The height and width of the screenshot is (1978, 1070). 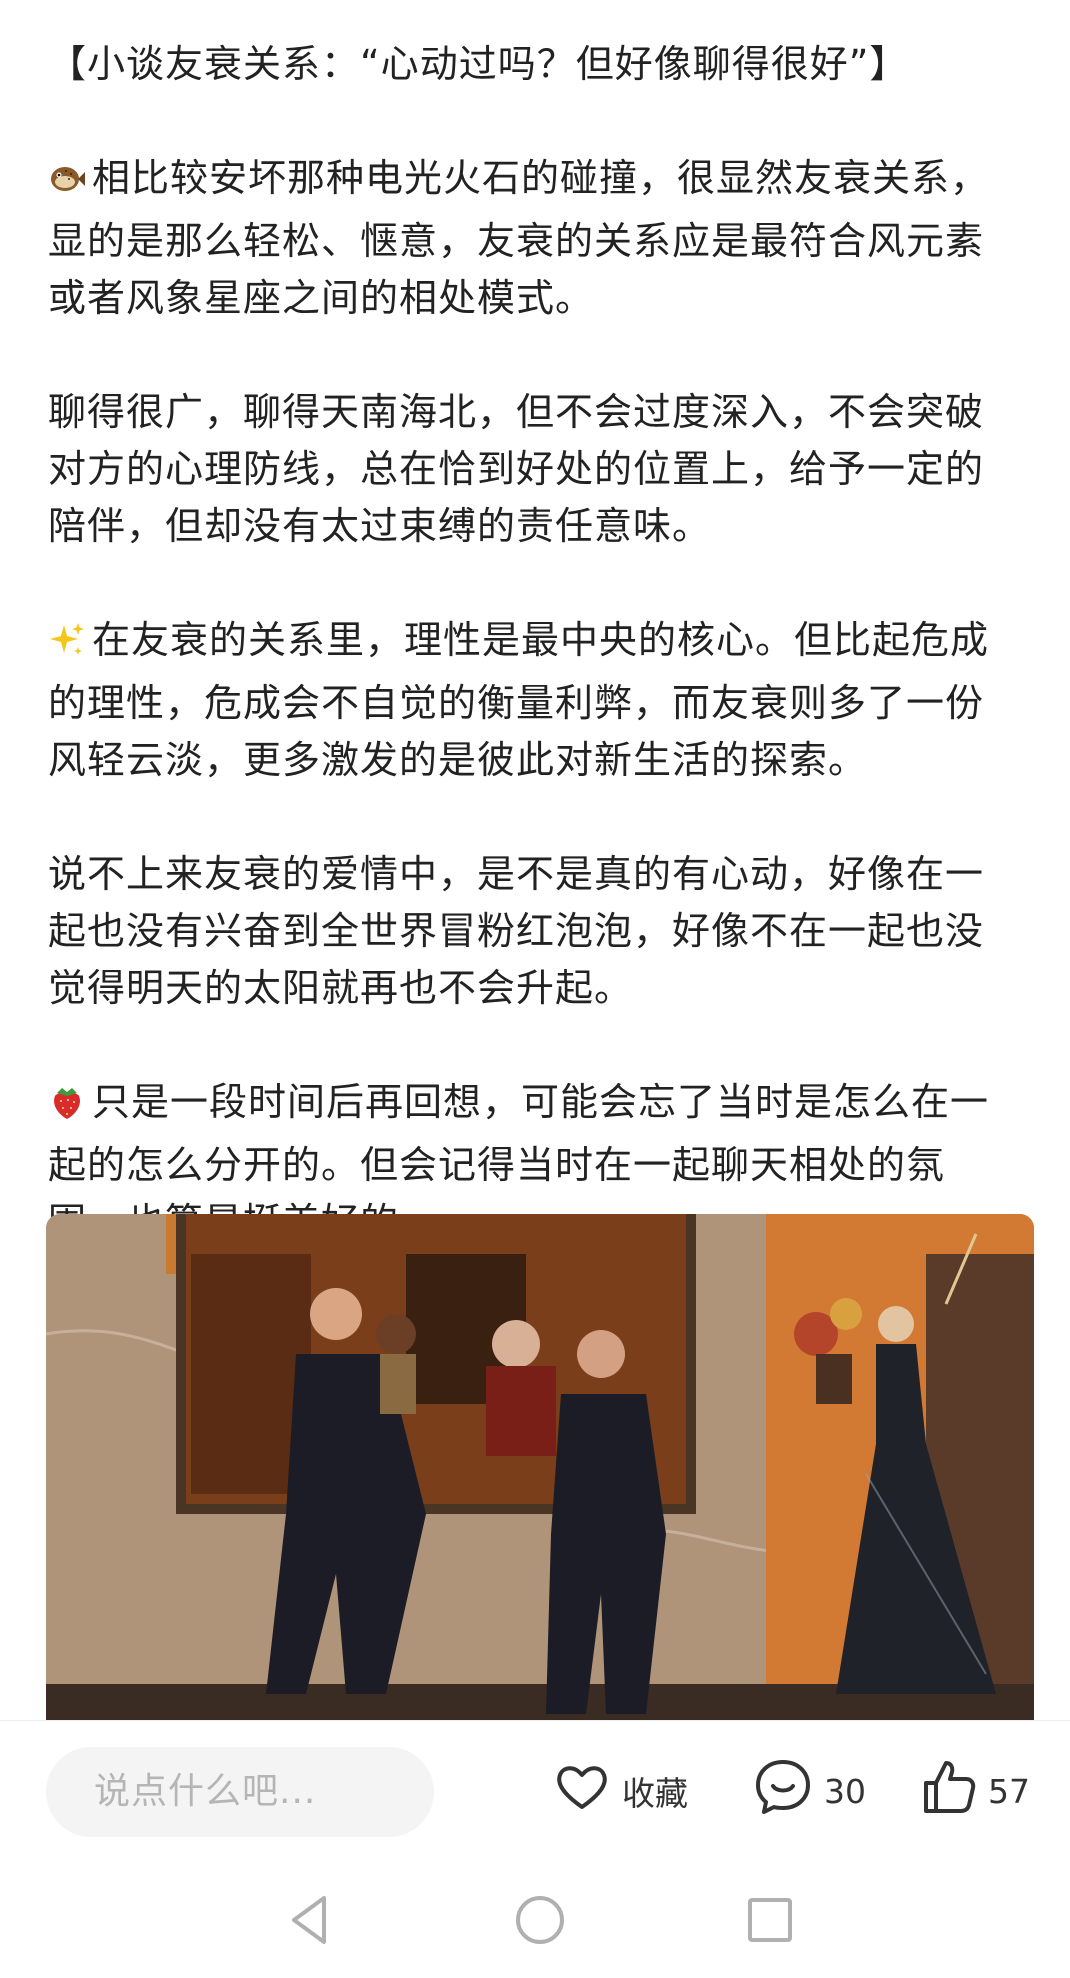 I want to click on favorite-label: 收藏, so click(x=655, y=1793).